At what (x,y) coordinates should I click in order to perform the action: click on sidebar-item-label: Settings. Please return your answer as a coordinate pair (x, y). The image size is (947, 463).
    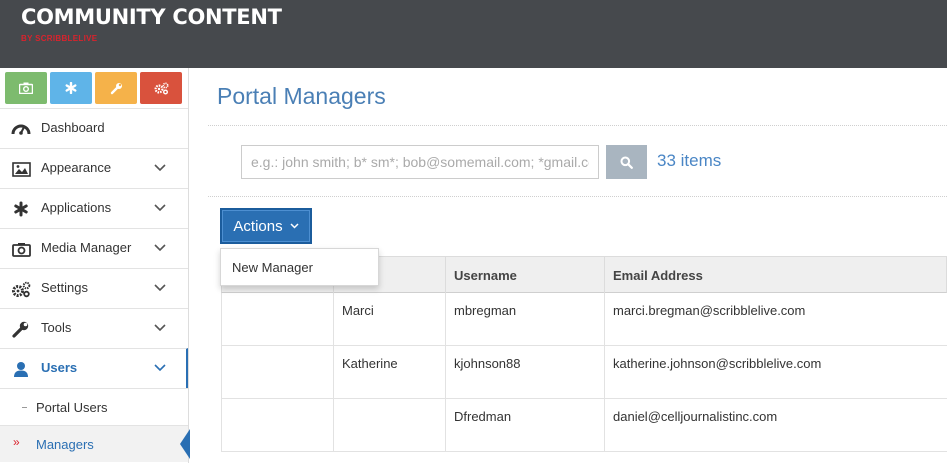
    Looking at the image, I should click on (64, 287).